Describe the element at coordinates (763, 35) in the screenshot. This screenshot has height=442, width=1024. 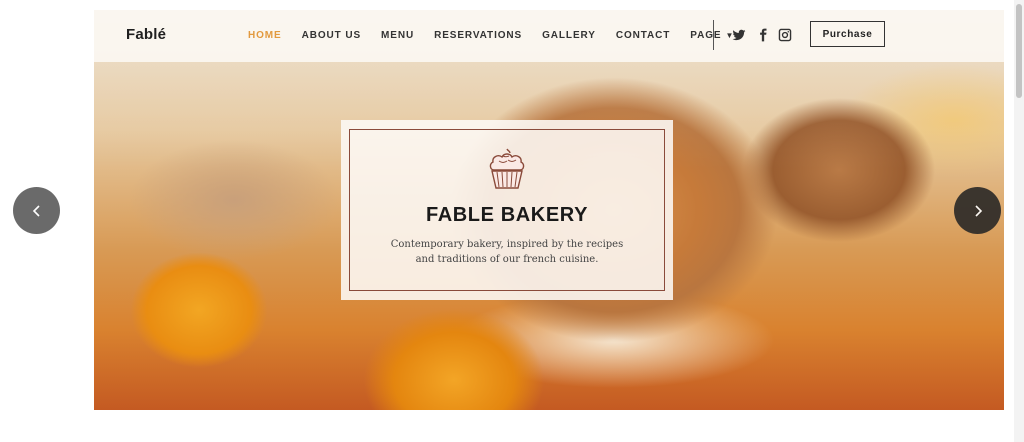
I see `facebook-icon` at that location.